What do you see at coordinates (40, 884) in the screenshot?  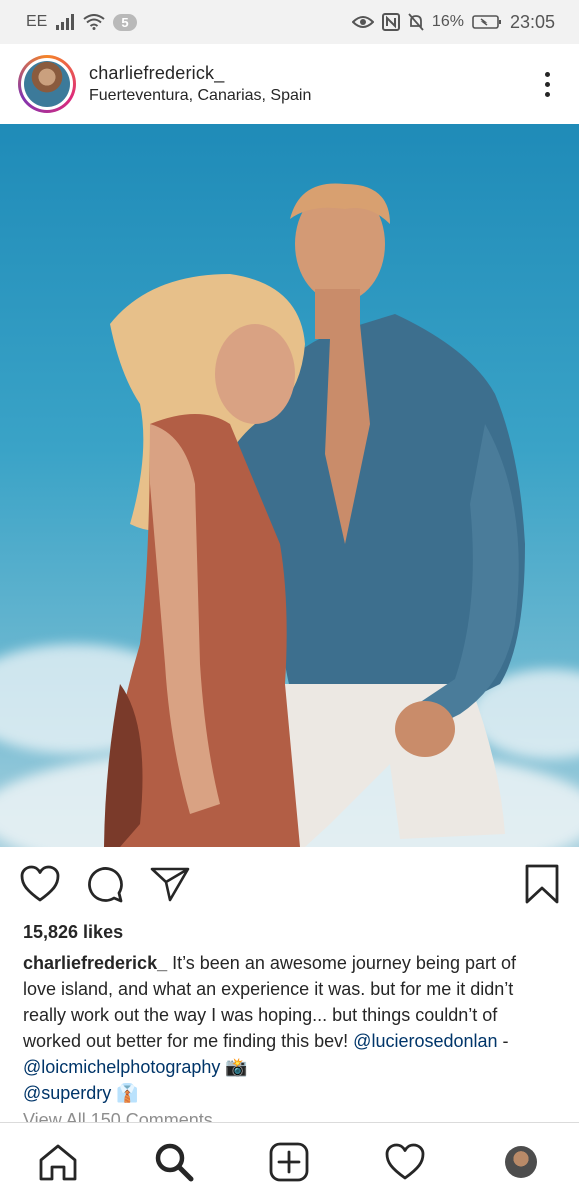 I see `heart-icon` at bounding box center [40, 884].